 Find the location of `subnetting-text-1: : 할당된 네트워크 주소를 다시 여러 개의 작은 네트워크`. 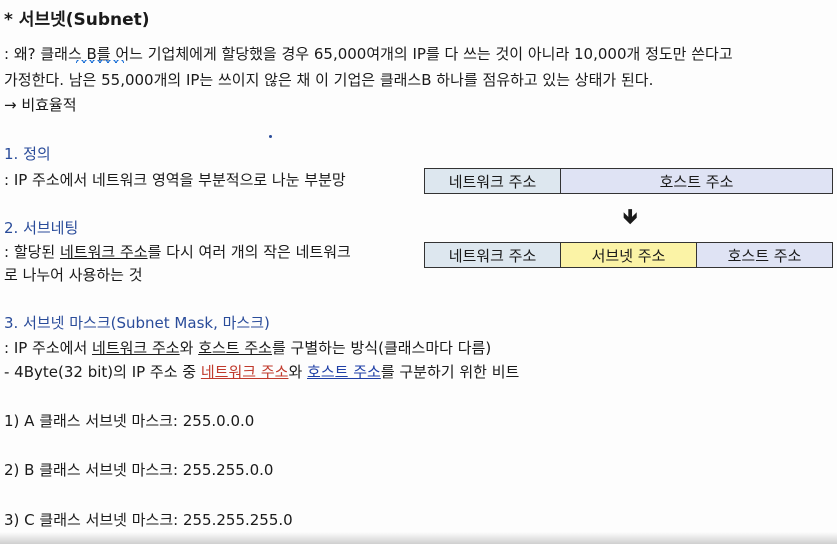

subnetting-text-1: : 할당된 네트워크 주소를 다시 여러 개의 작은 네트워크 is located at coordinates (177, 252).